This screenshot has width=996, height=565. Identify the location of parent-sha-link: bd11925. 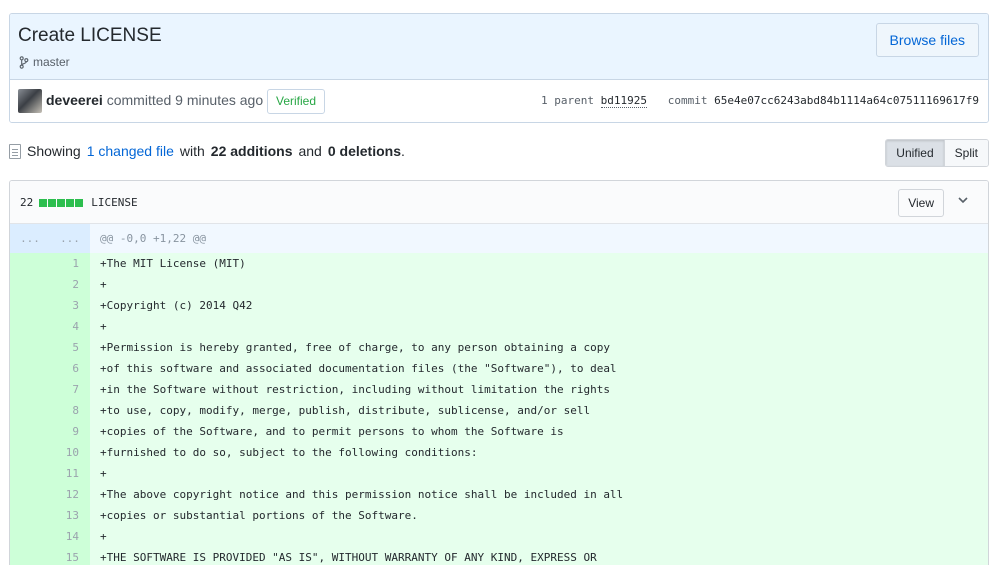
(623, 101).